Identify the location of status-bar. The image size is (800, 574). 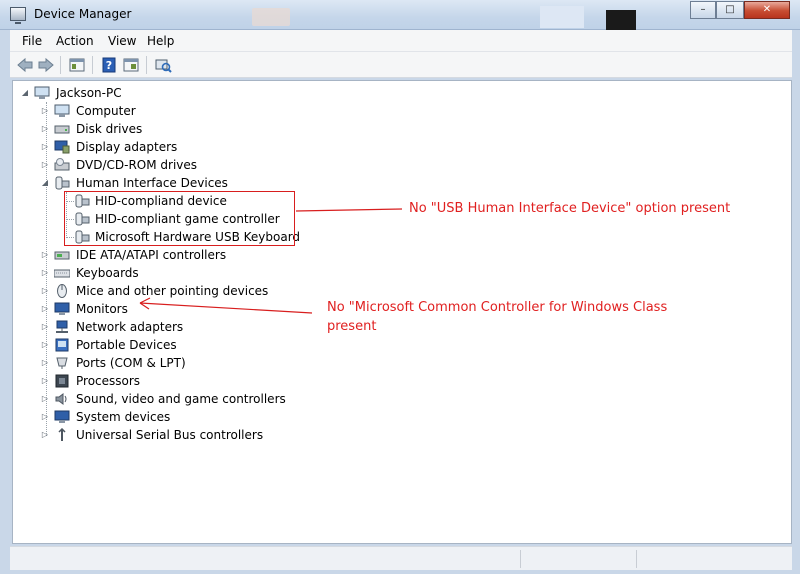
(401, 558).